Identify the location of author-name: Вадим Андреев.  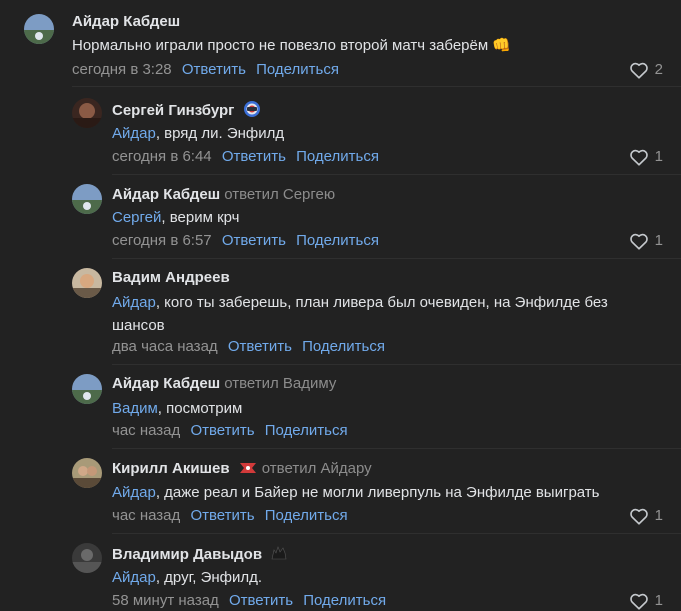
(171, 277).